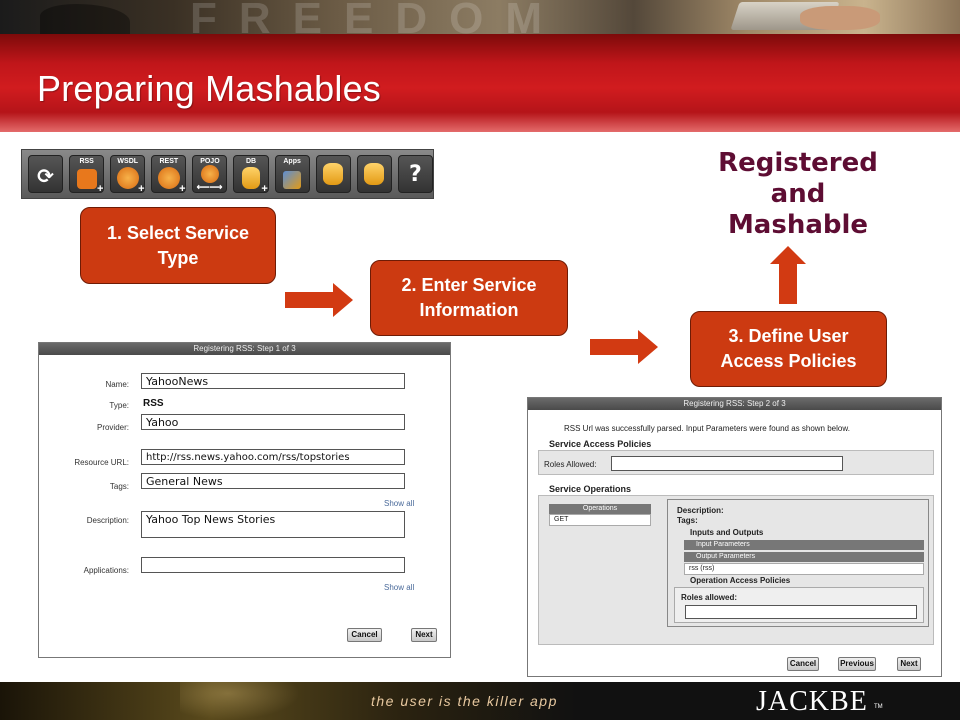 This screenshot has width=960, height=720. Describe the element at coordinates (480, 83) in the screenshot. I see `title-bar: Preparing Mashables` at that location.